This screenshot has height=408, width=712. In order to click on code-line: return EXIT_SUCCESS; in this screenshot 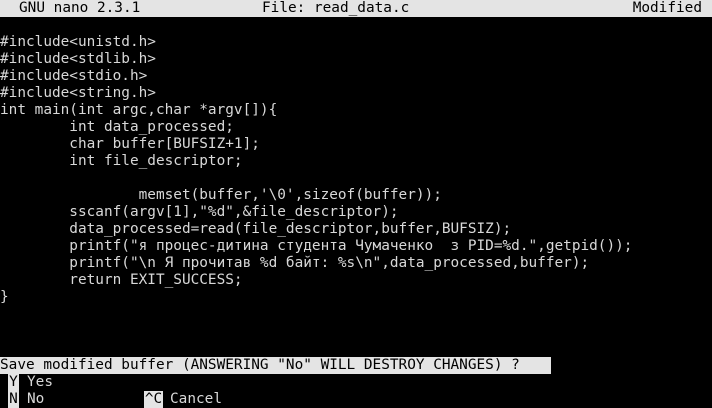, I will do `click(356, 280)`.